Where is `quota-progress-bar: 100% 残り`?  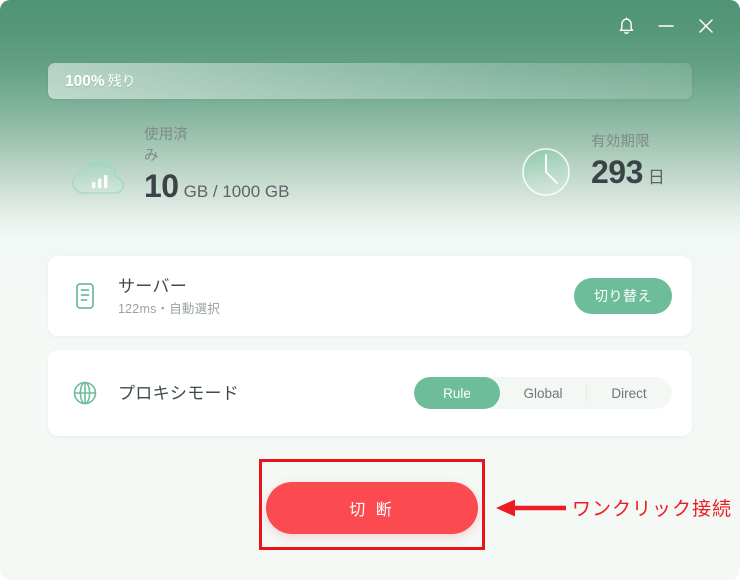 quota-progress-bar: 100% 残り is located at coordinates (370, 81).